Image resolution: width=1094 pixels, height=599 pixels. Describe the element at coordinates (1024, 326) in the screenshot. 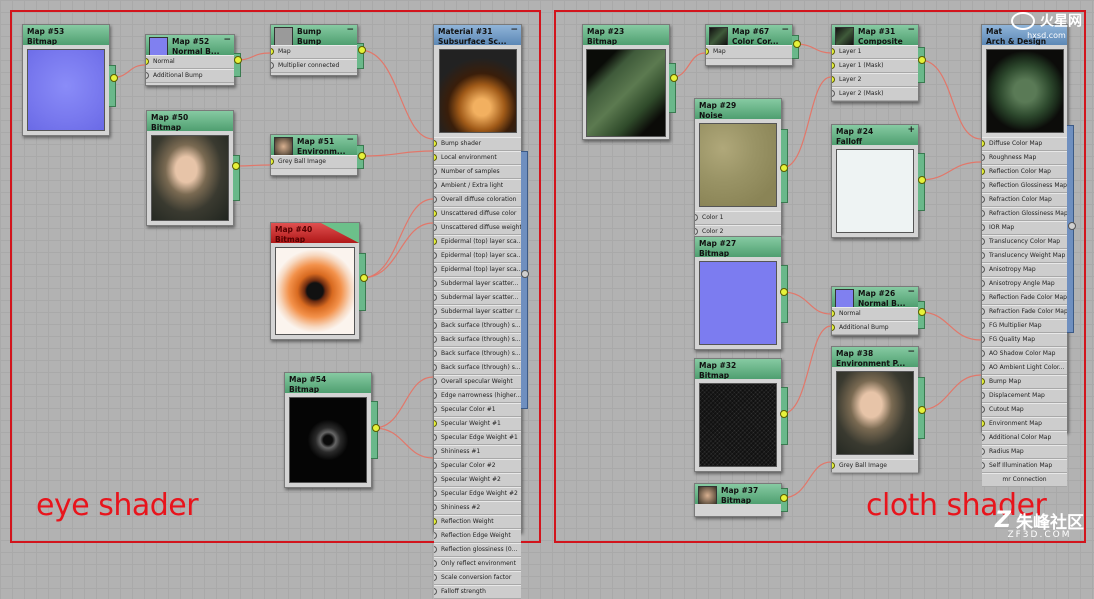

I see `slot-row: FG Multiplier Map` at that location.